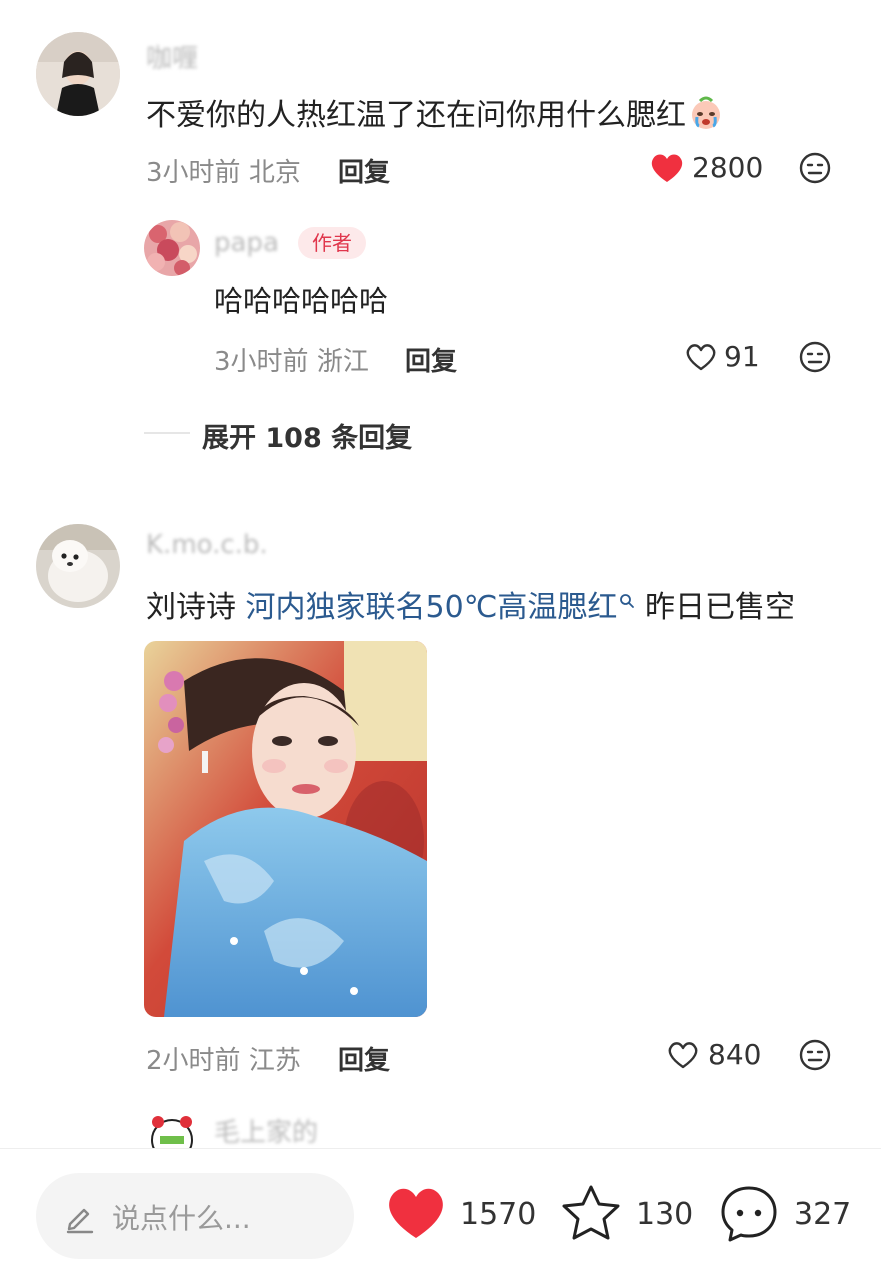  What do you see at coordinates (274, 1061) in the screenshot?
I see `comment-location: 江苏` at bounding box center [274, 1061].